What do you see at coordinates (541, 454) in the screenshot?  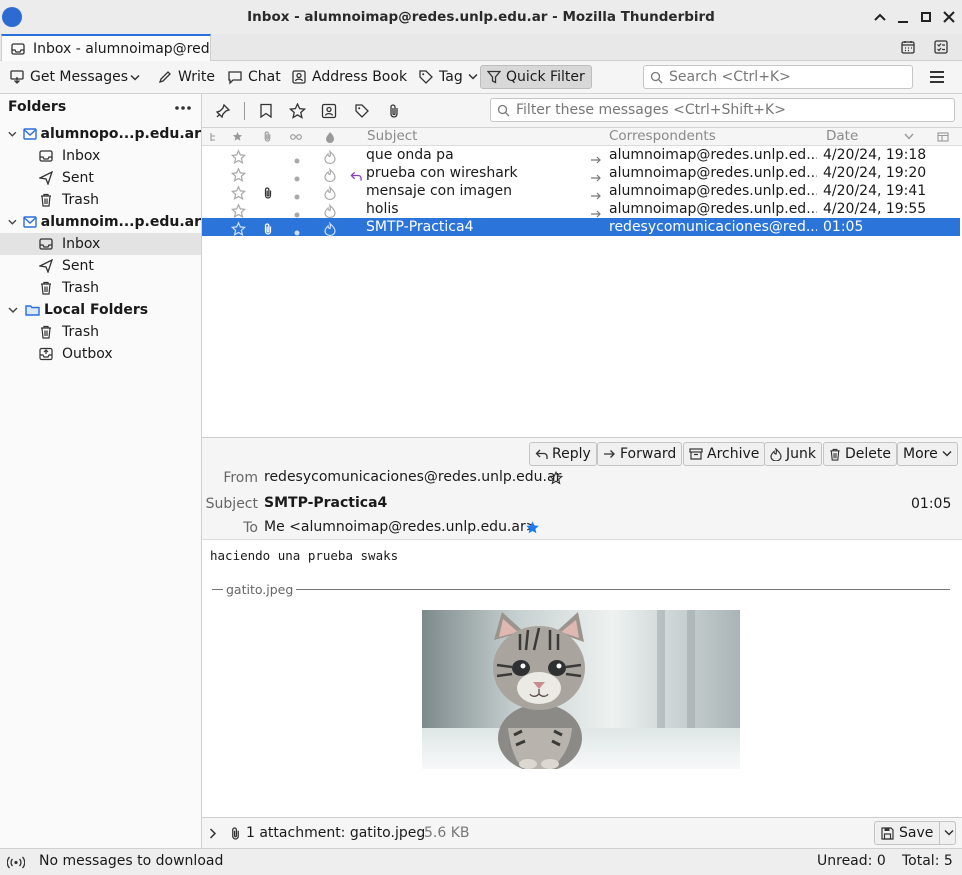 I see `reply-icon` at bounding box center [541, 454].